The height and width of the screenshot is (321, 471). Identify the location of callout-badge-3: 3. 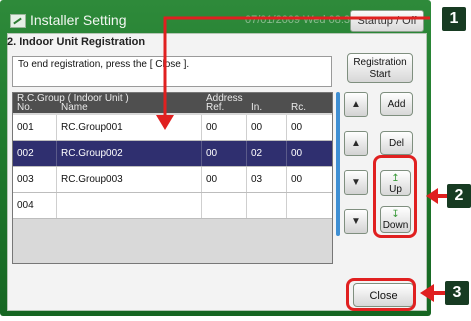
(457, 293).